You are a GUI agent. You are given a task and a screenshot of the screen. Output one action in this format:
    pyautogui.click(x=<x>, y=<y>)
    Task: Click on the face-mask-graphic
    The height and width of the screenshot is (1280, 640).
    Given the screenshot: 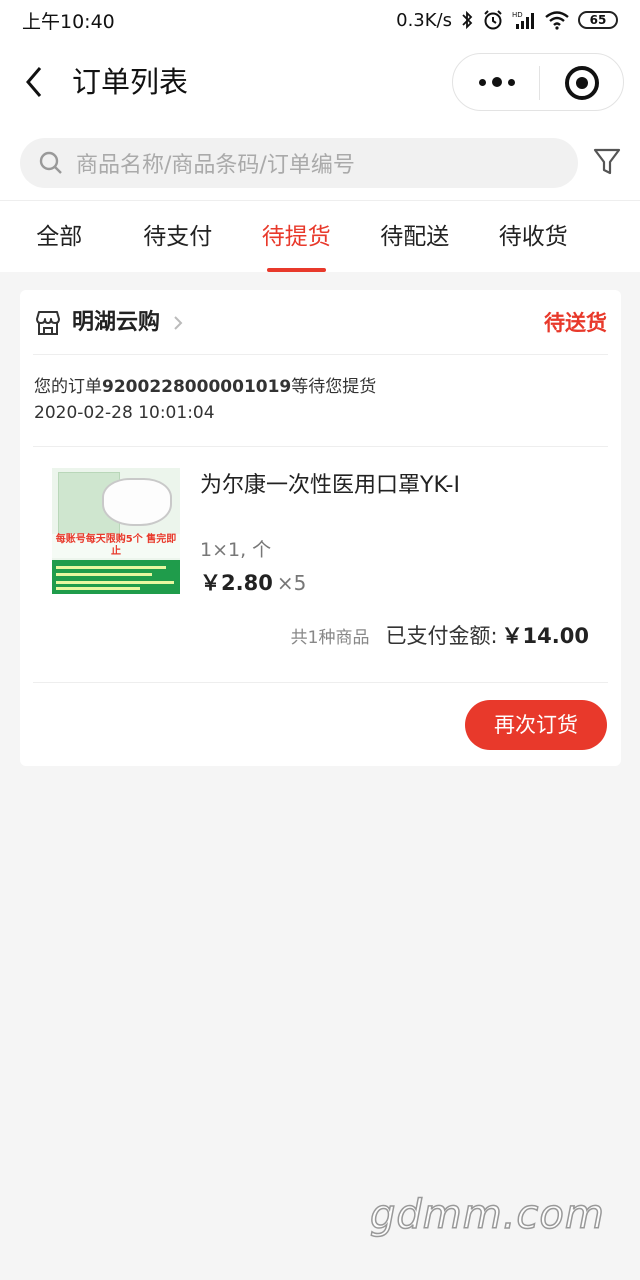 What is the action you would take?
    pyautogui.click(x=137, y=502)
    